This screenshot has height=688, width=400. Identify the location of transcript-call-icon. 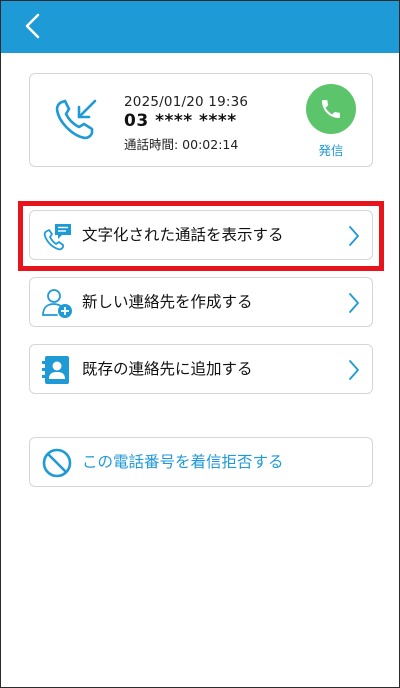
(57, 237).